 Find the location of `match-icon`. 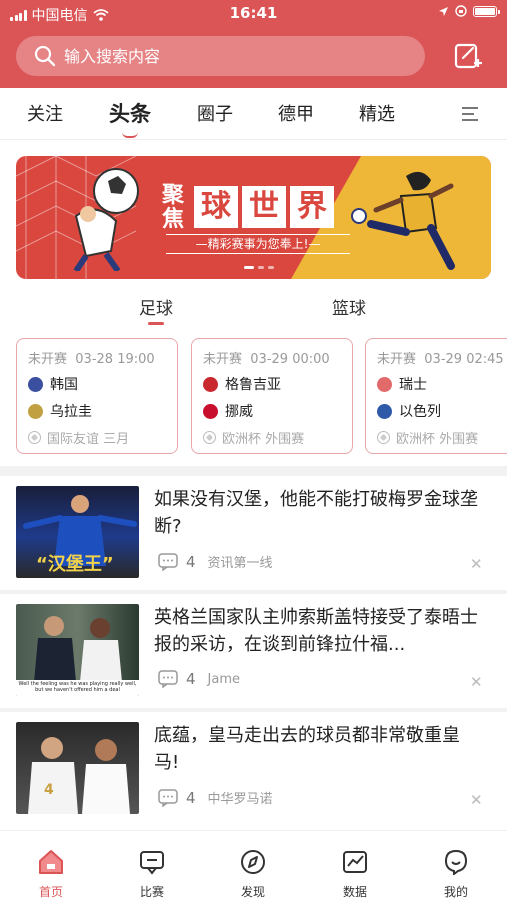

match-icon is located at coordinates (152, 863).